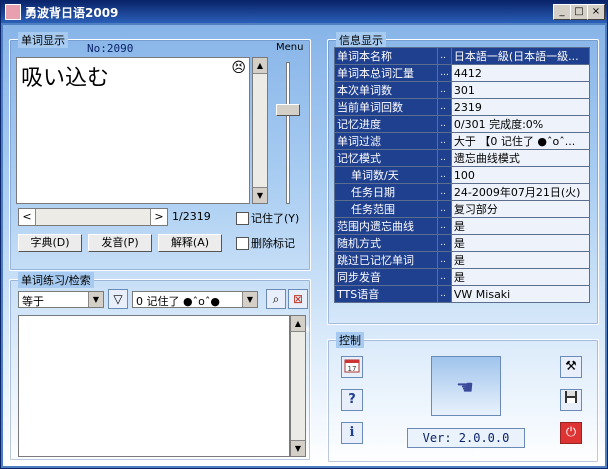  What do you see at coordinates (571, 367) in the screenshot?
I see `tools-icon: ⚒` at bounding box center [571, 367].